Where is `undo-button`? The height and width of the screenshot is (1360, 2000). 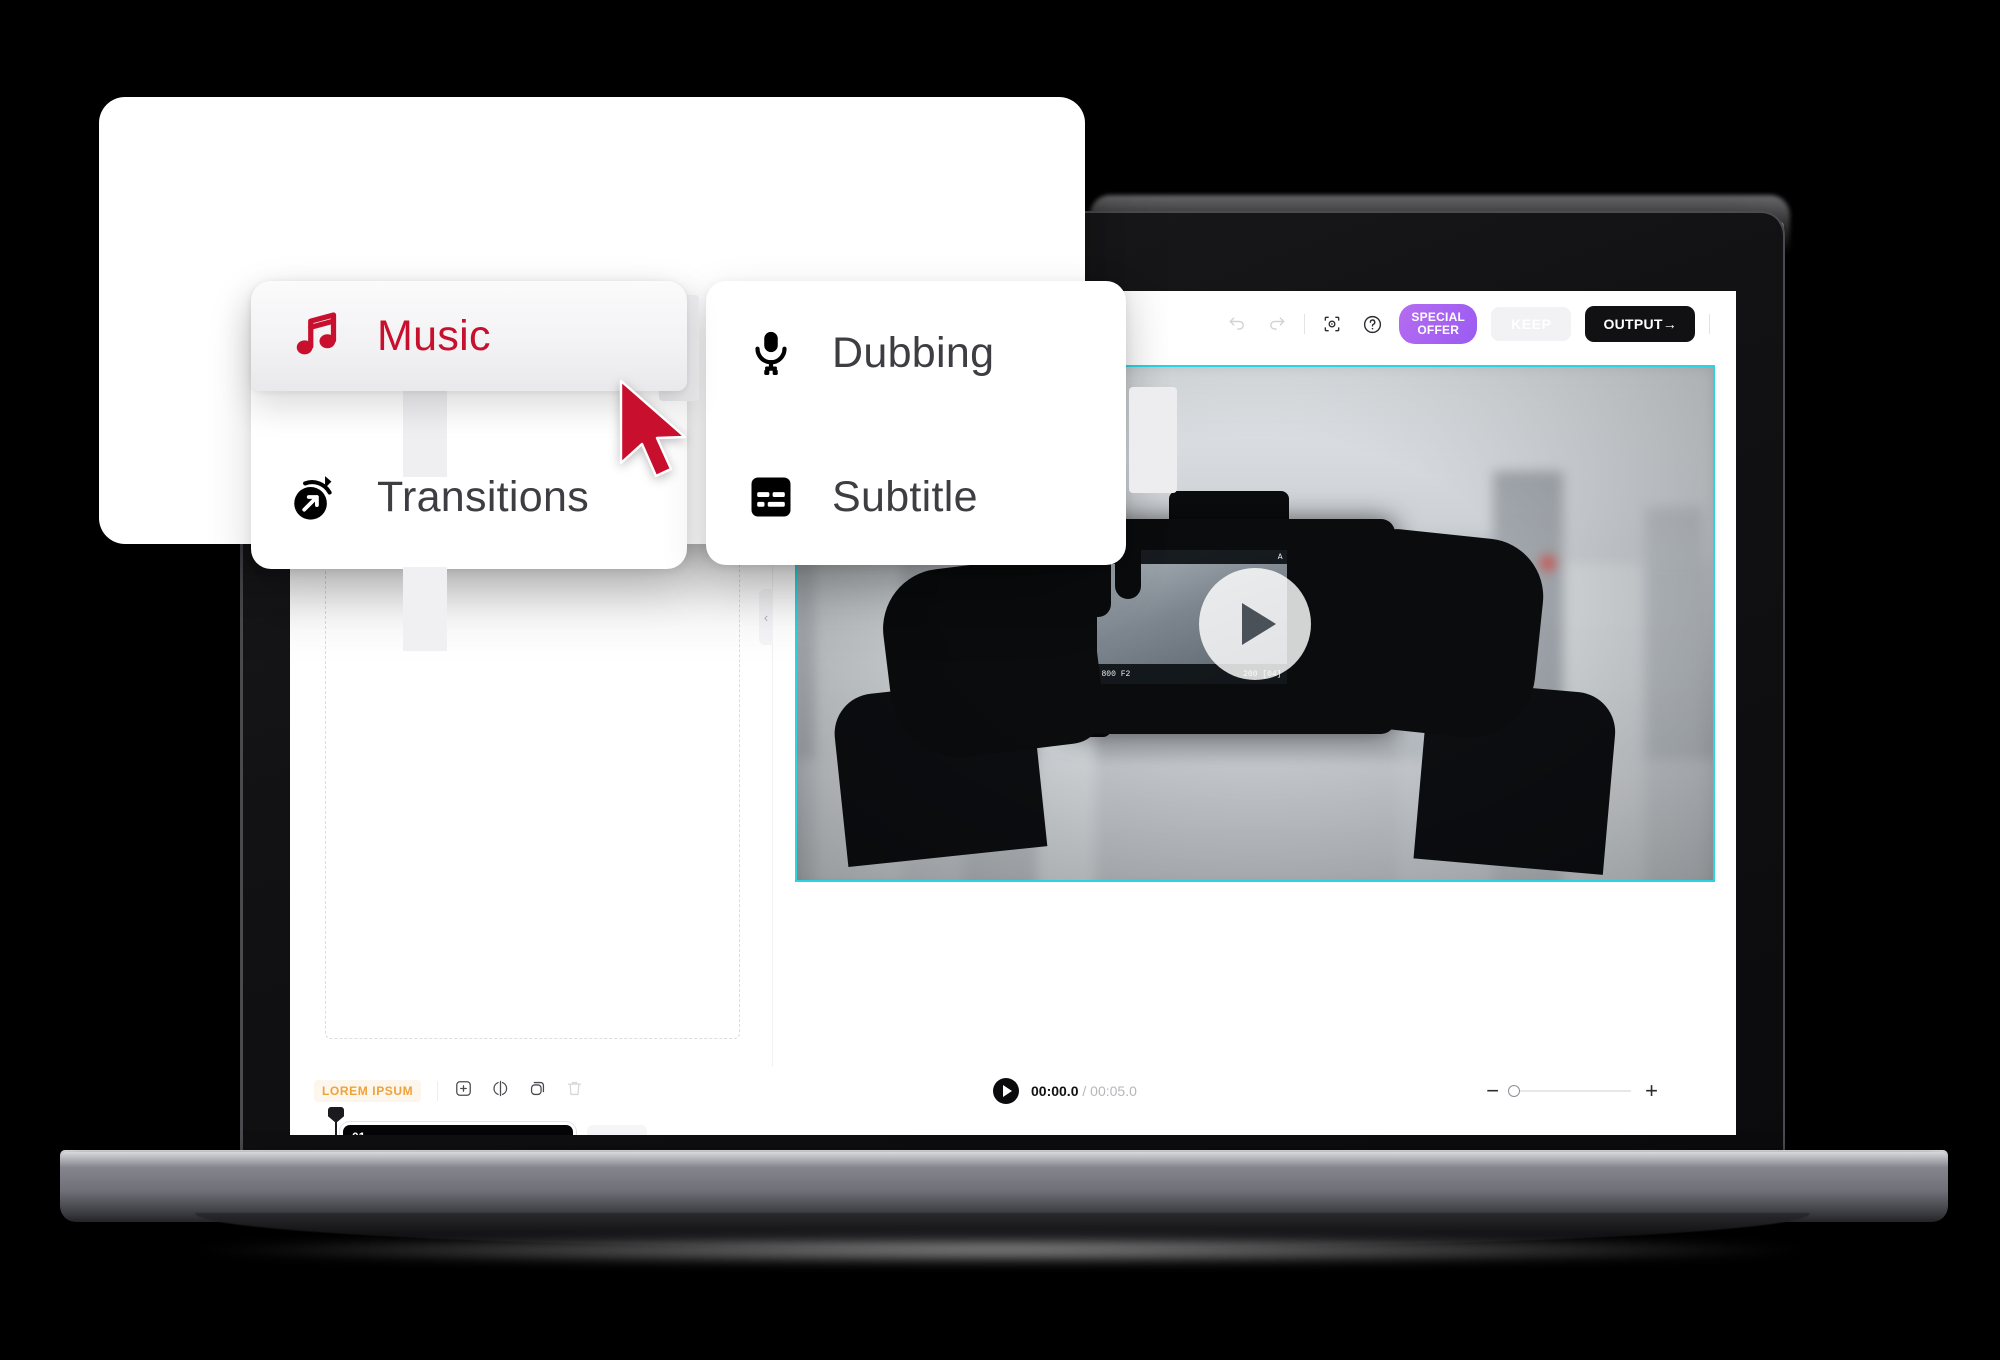
undo-button is located at coordinates (1237, 324).